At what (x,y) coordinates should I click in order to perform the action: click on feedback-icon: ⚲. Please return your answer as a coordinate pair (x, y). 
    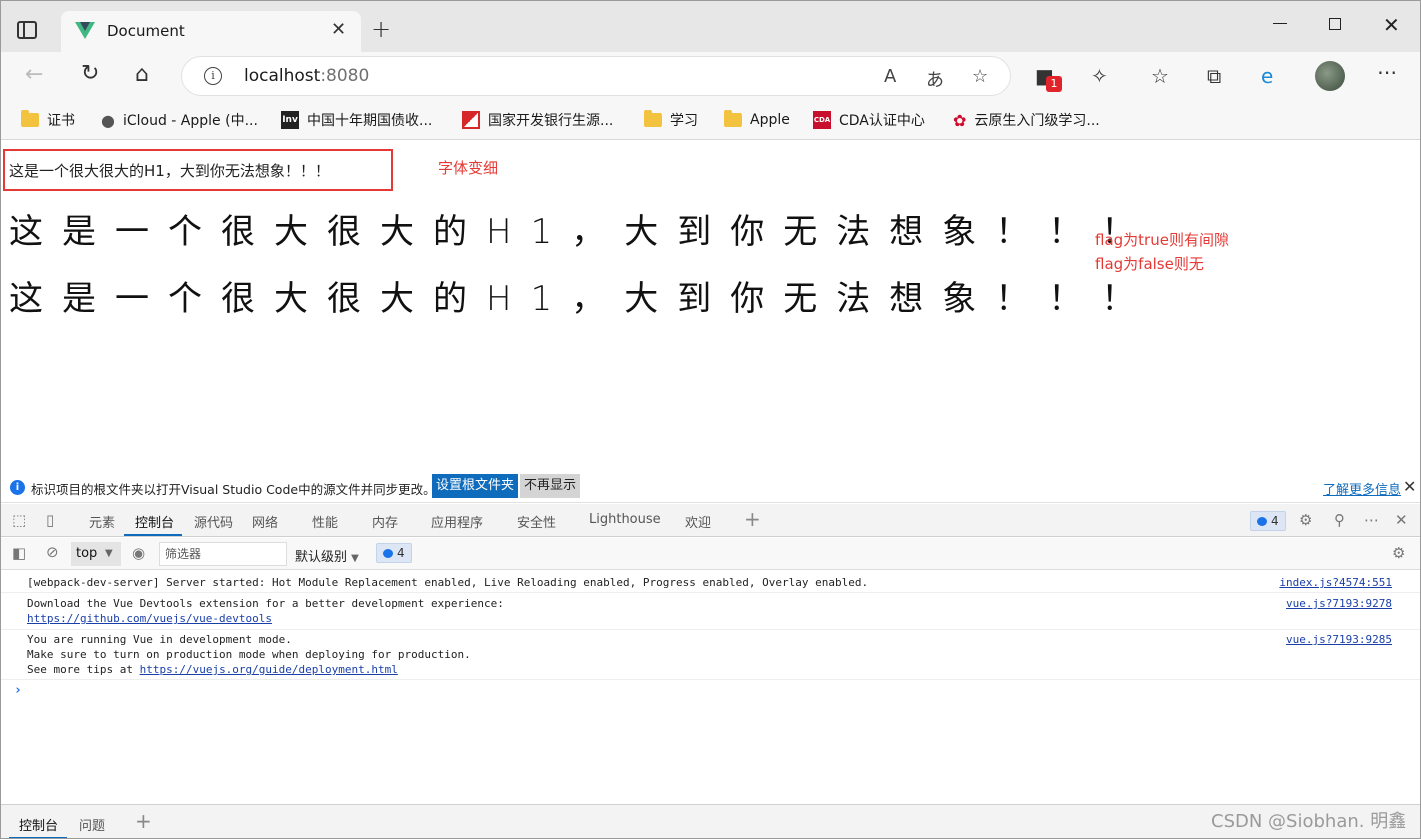
    Looking at the image, I should click on (1339, 520).